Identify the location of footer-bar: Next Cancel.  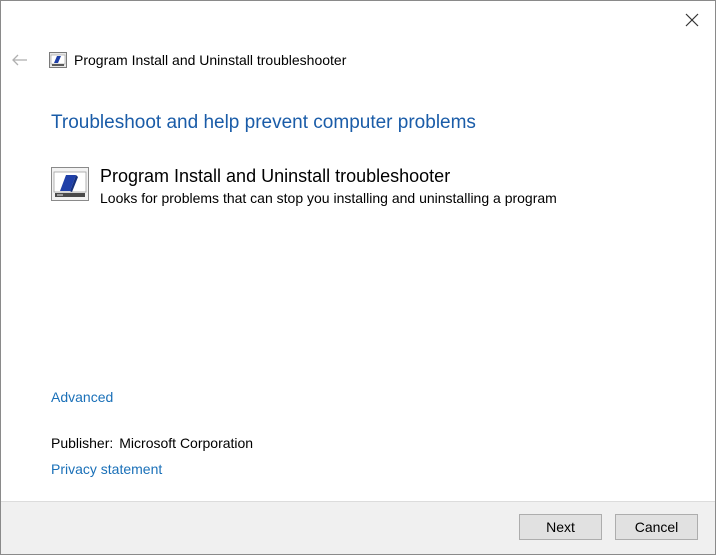
(358, 527).